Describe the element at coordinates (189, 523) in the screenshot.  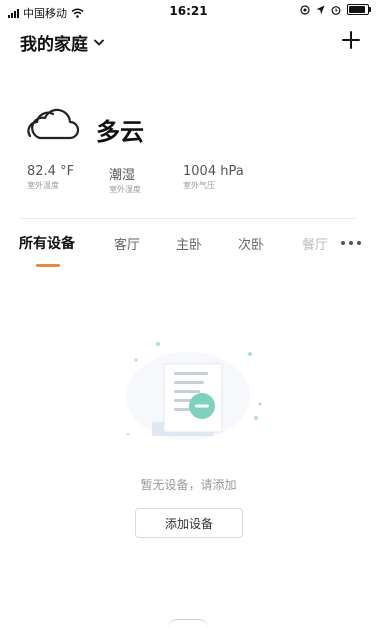
I see `add-device-button: 添加设备` at that location.